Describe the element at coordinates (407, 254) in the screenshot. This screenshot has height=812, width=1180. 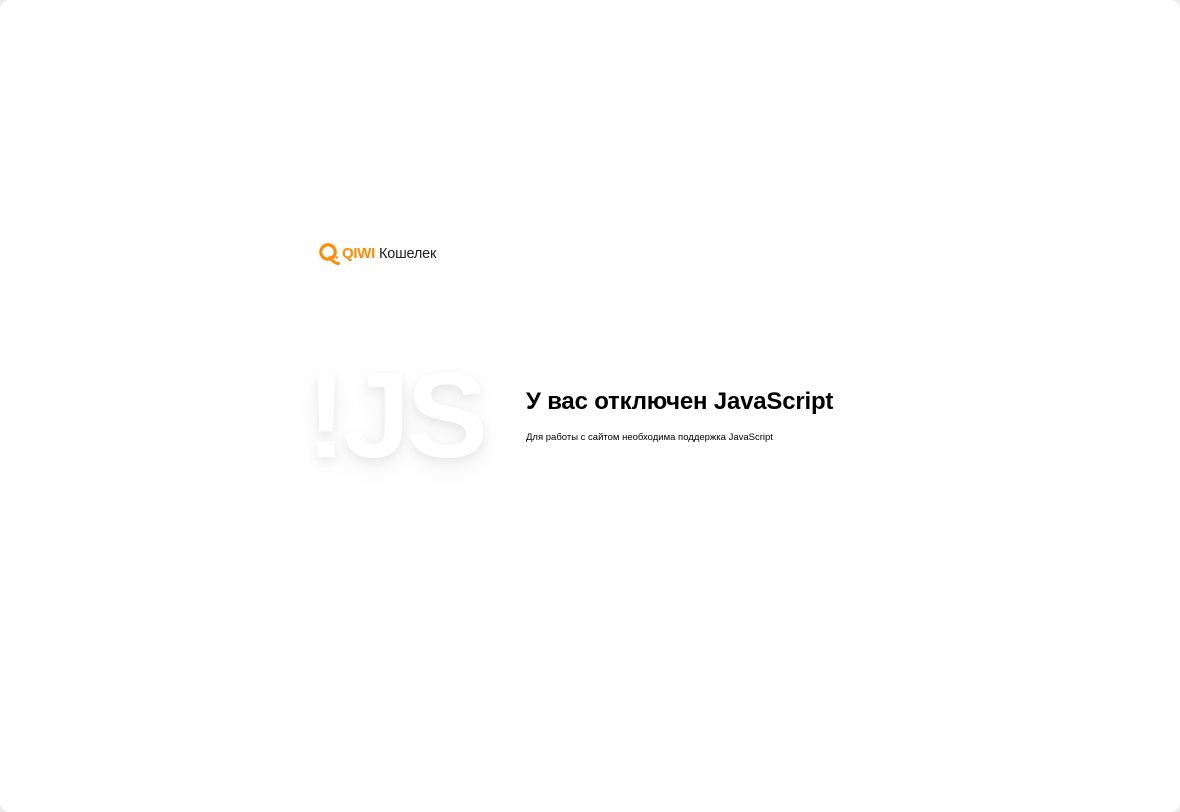
I see `logo-product-text: Кошелек` at that location.